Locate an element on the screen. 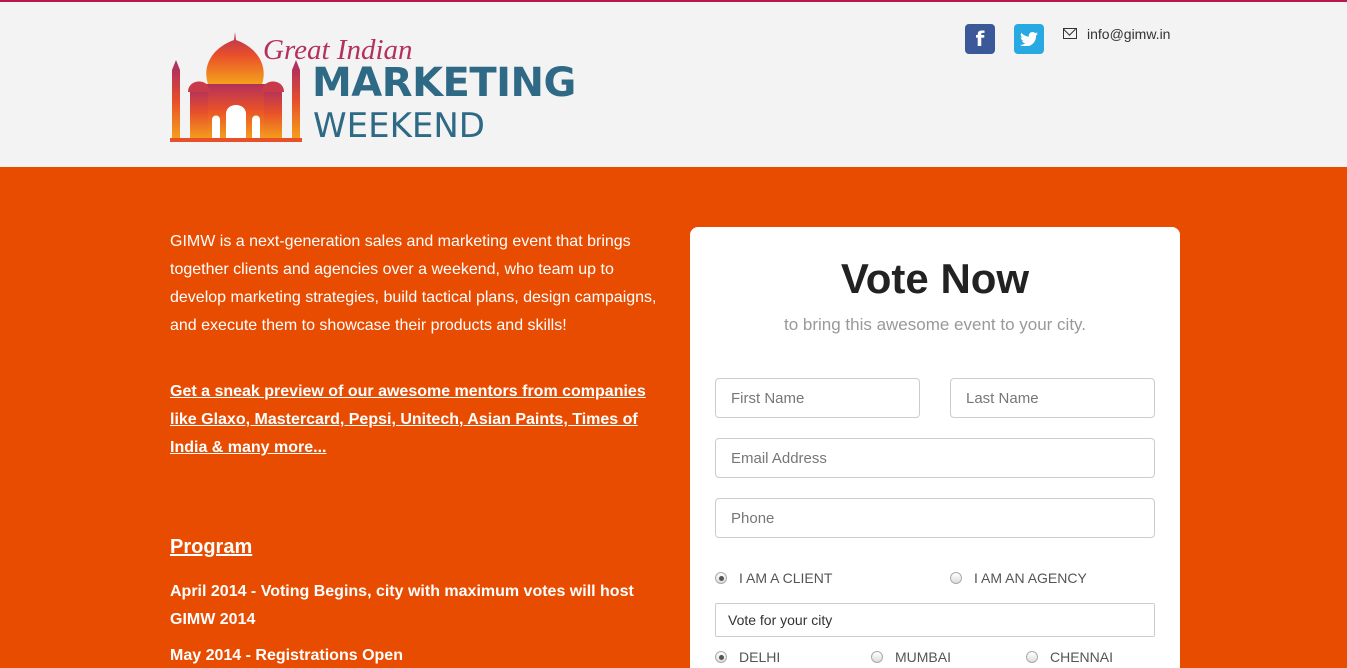 Image resolution: width=1347 pixels, height=668 pixels. client-label: I AM A CLIENT is located at coordinates (786, 578).